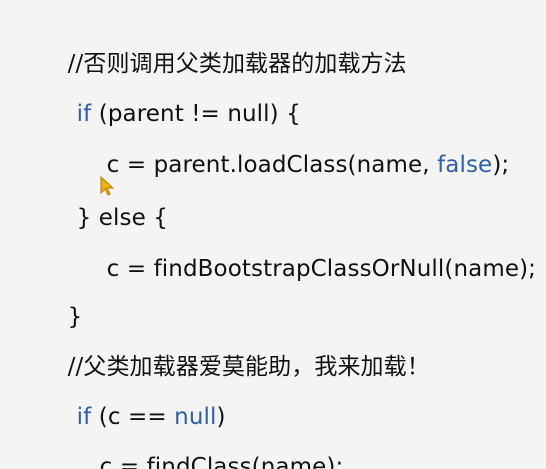  Describe the element at coordinates (221, 461) in the screenshot. I see `assign-find-text: c = findClass(name);` at that location.